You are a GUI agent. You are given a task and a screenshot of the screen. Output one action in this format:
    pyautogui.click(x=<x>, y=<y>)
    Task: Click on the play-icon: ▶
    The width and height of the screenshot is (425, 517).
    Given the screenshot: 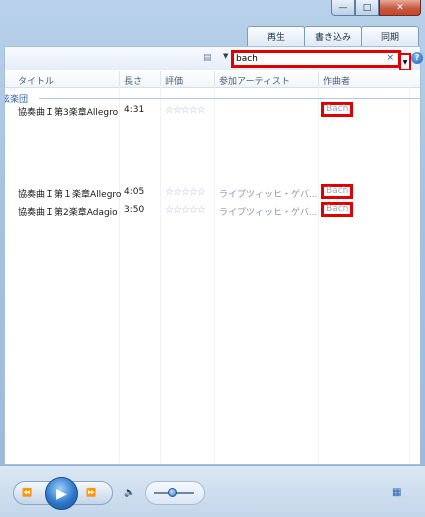 What is the action you would take?
    pyautogui.click(x=61, y=493)
    